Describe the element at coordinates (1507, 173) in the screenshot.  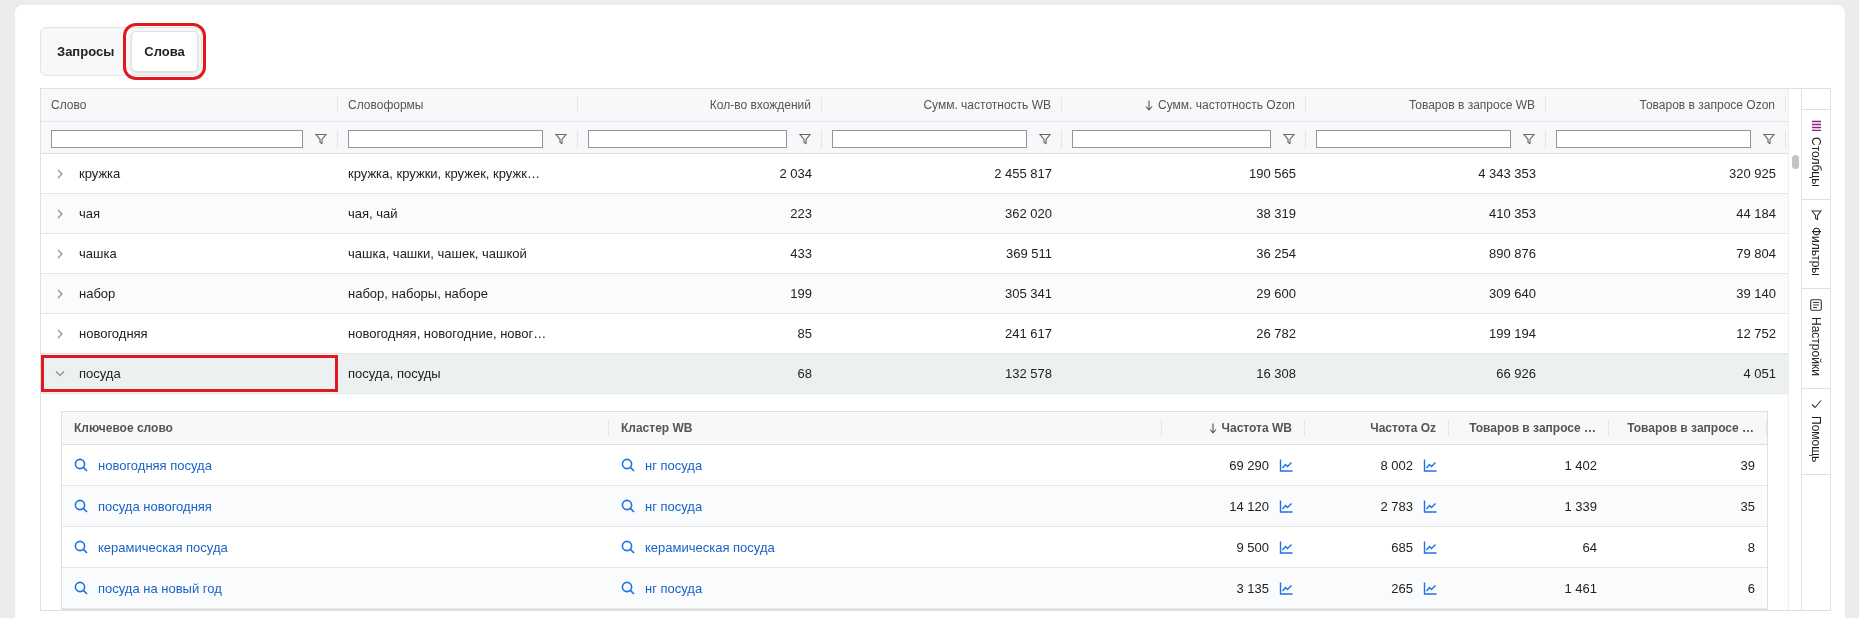
I see `table-cell: 4 343 353` at that location.